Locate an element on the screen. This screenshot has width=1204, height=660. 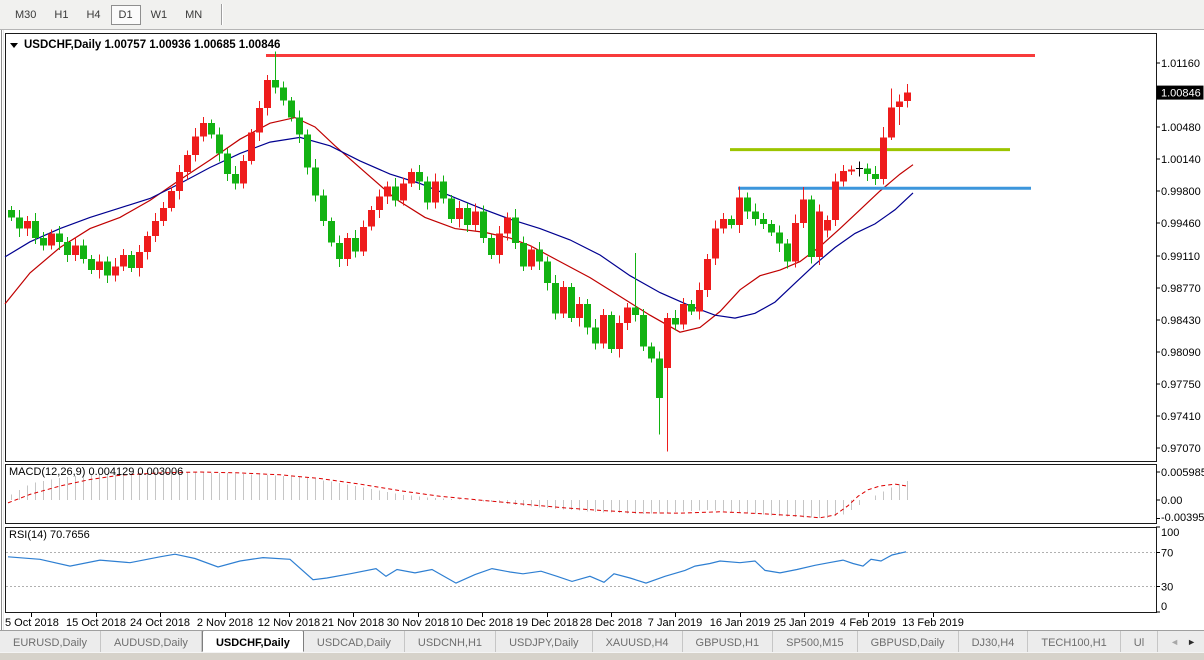
chart-tab-eurusd-daily: EURUSD,Daily is located at coordinates (50, 641).